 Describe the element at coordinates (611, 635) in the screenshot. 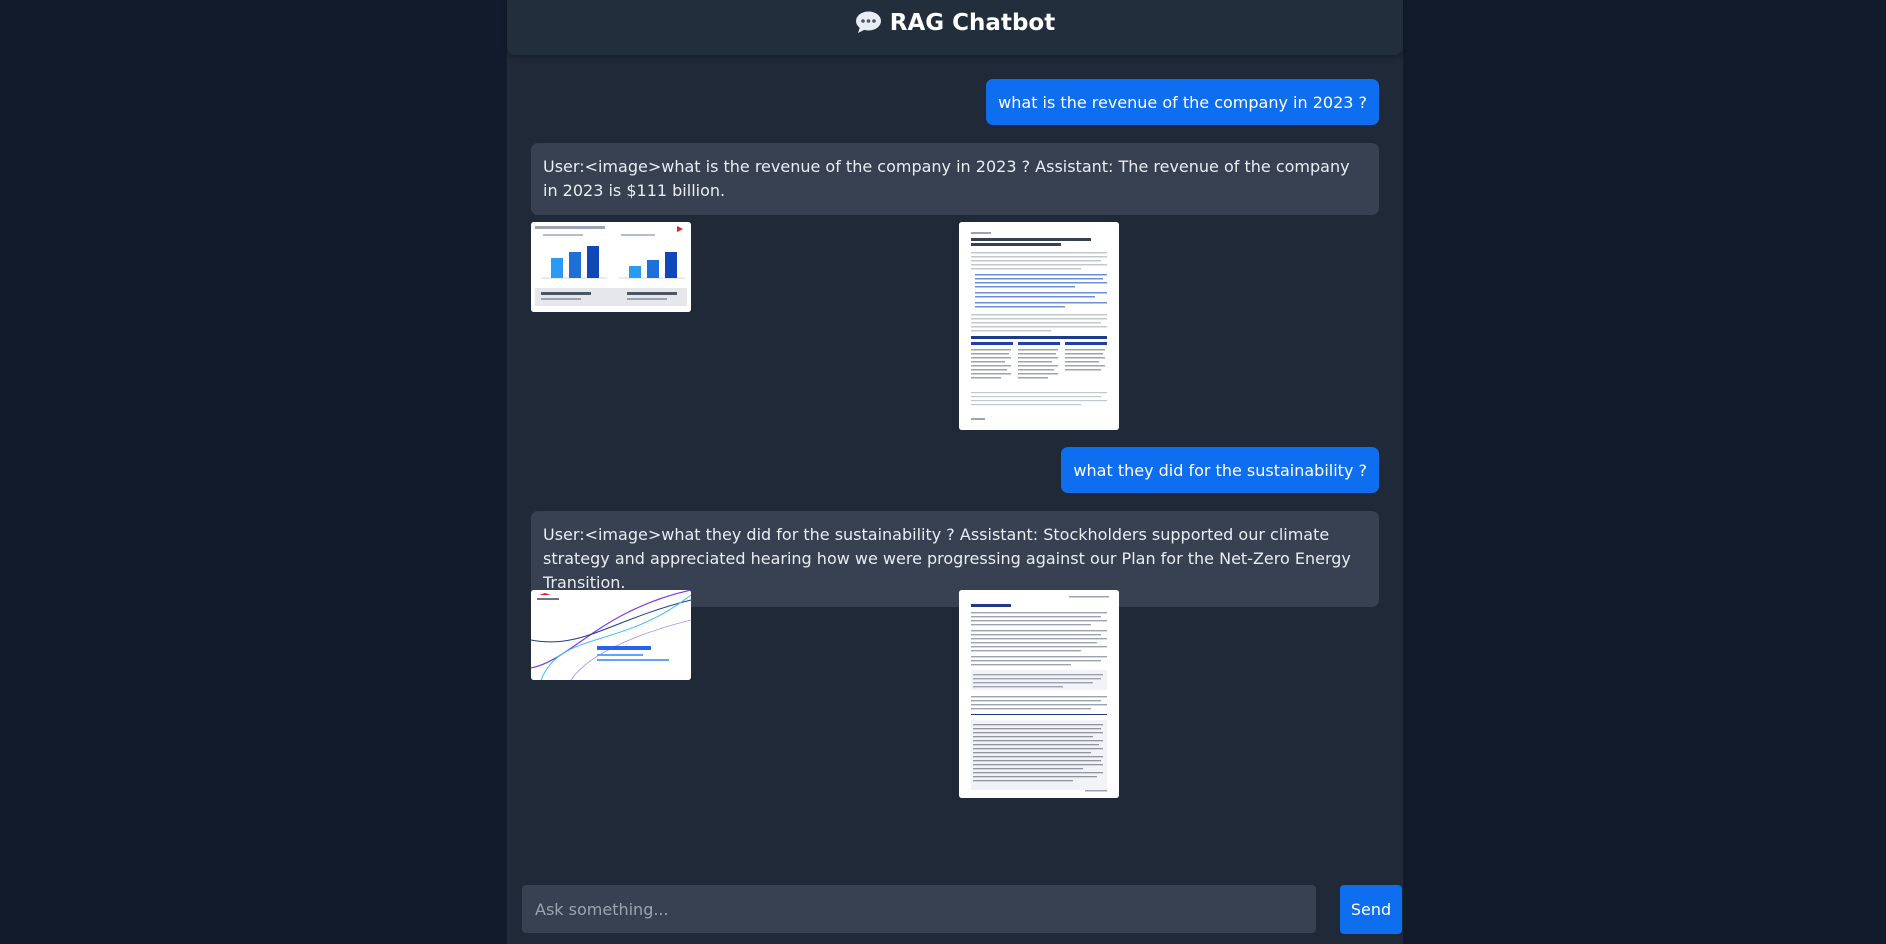

I see `title-slide-thumbnail` at that location.